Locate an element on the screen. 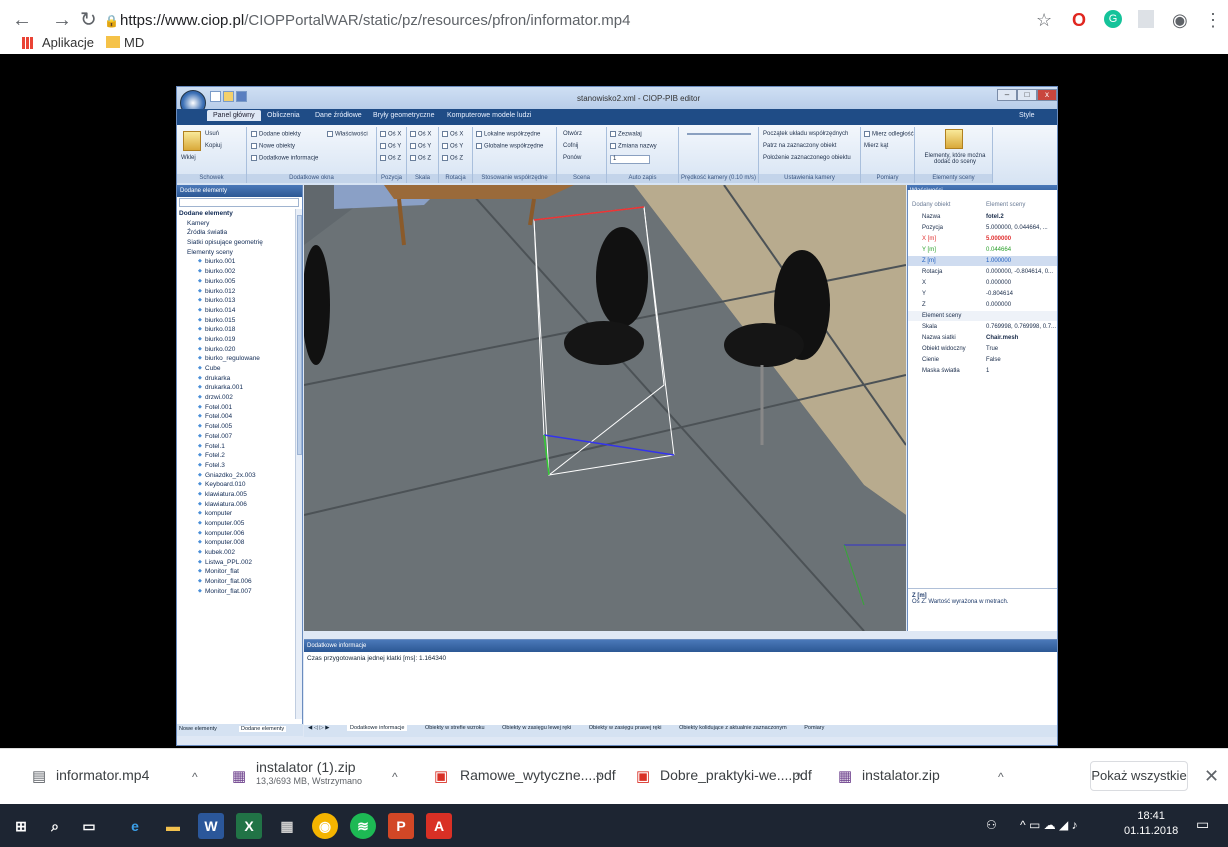 Image resolution: width=1228 pixels, height=847 pixels. rot-z: Oś Z is located at coordinates (452, 158).